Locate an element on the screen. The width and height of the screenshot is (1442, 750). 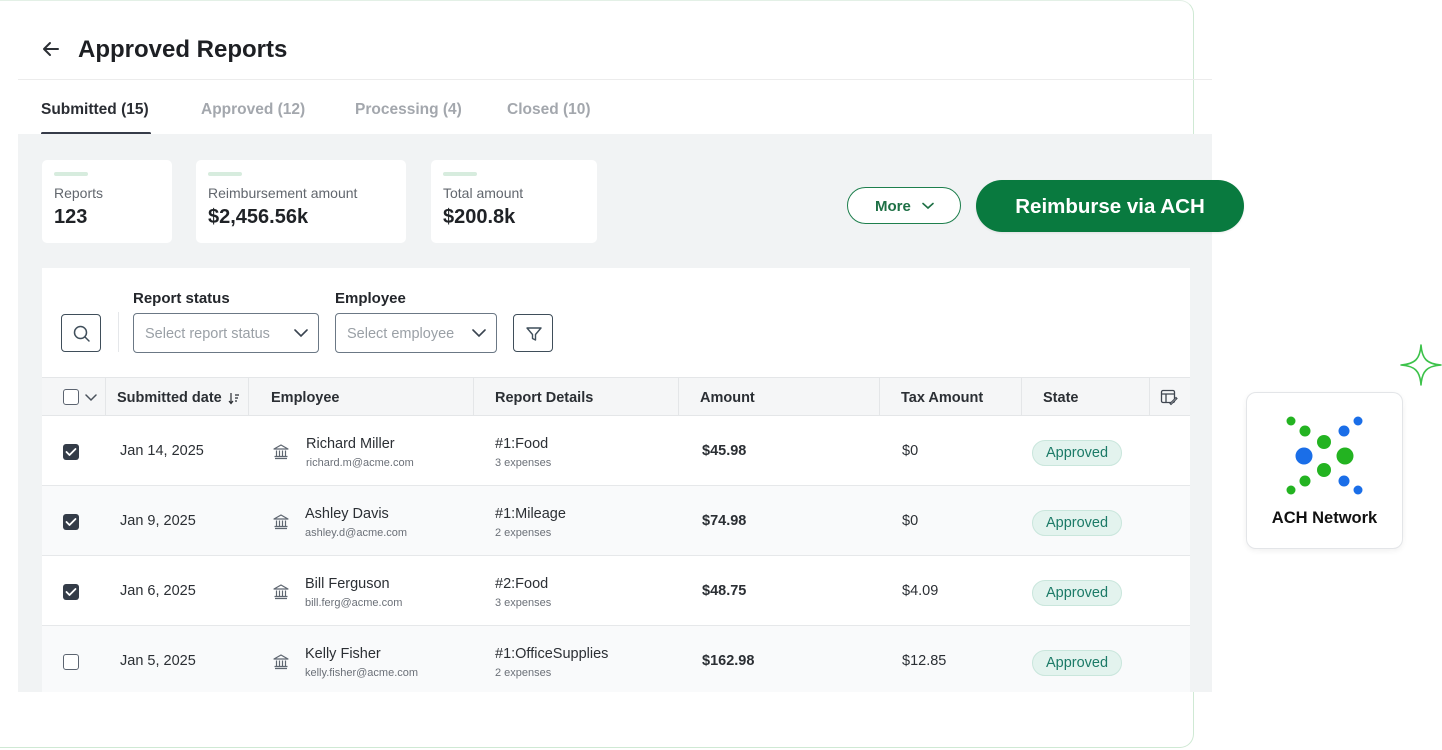
employee-email: bill.ferg@acme.com is located at coordinates (354, 603).